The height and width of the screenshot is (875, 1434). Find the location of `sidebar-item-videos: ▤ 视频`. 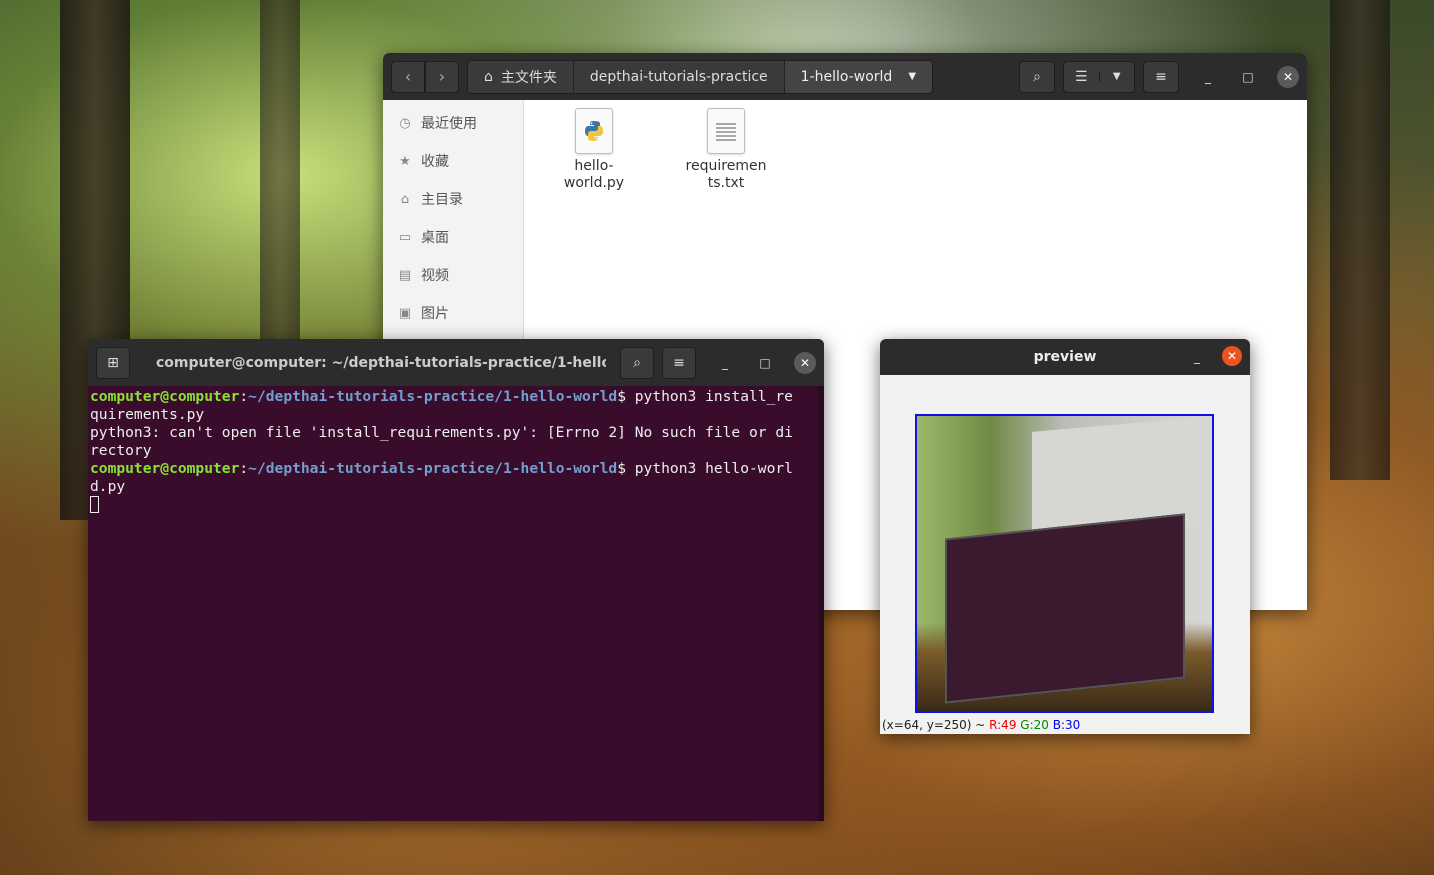

sidebar-item-videos: ▤ 视频 is located at coordinates (453, 275).